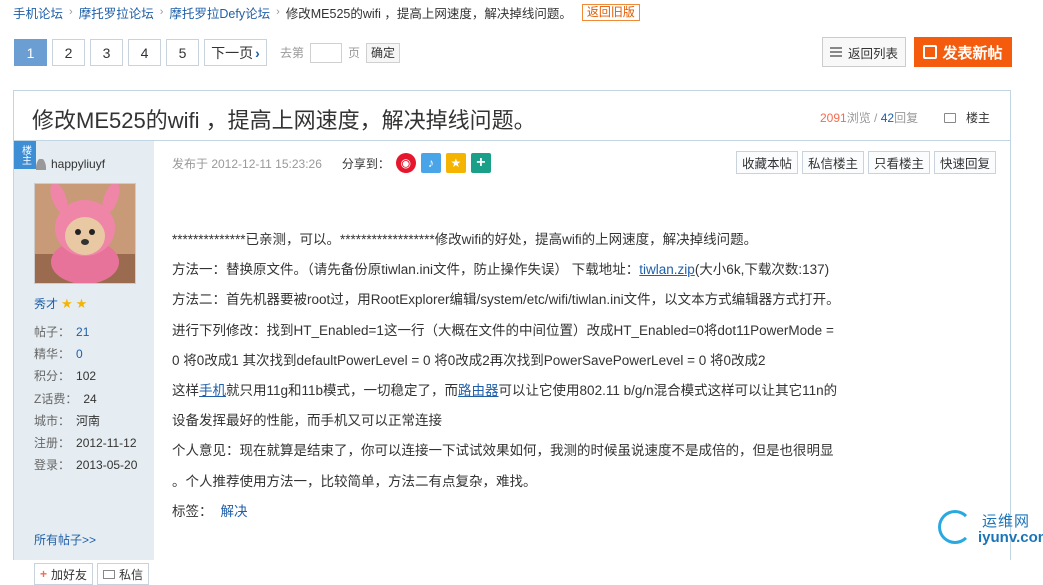  I want to click on goto-page-input, so click(326, 52).